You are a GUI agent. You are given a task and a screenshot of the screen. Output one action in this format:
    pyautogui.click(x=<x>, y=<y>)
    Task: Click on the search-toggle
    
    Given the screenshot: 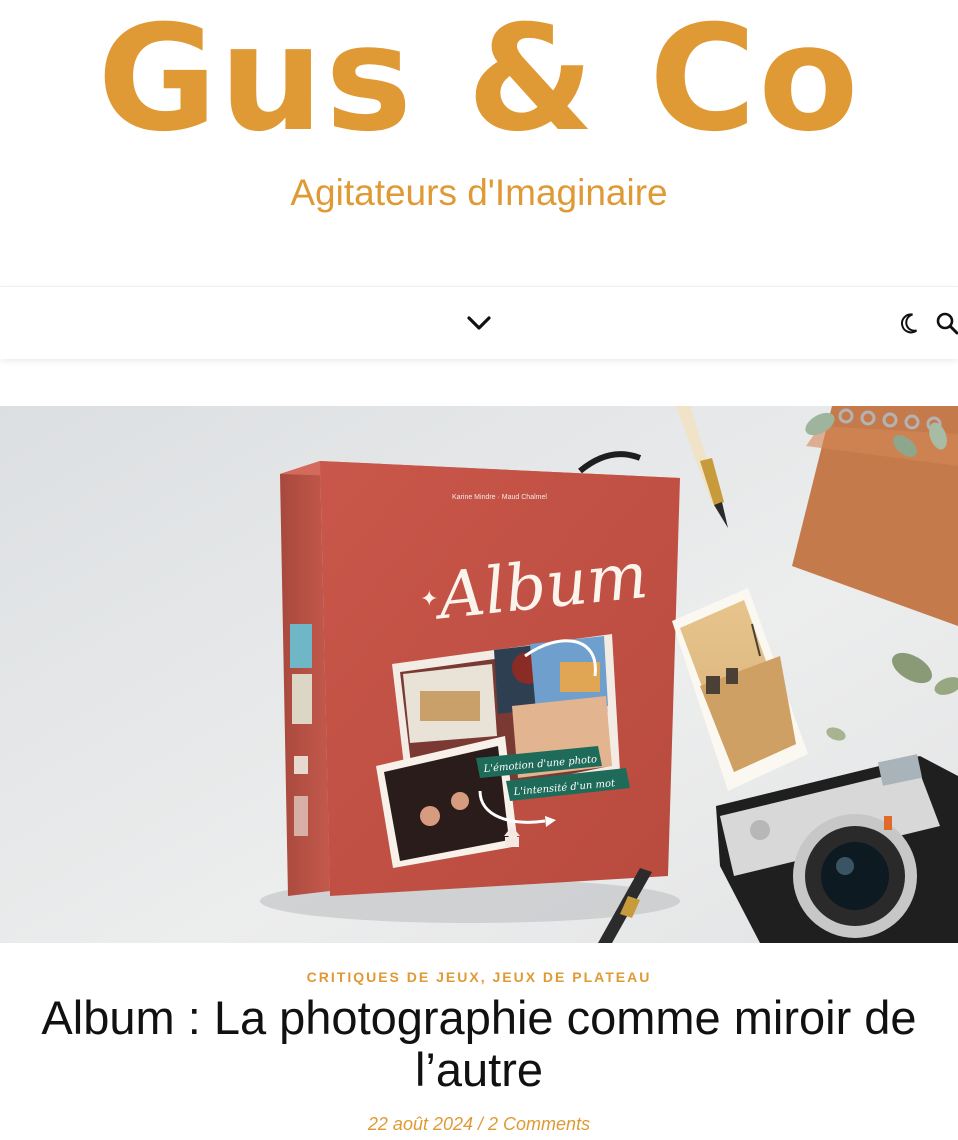 What is the action you would take?
    pyautogui.click(x=946, y=323)
    